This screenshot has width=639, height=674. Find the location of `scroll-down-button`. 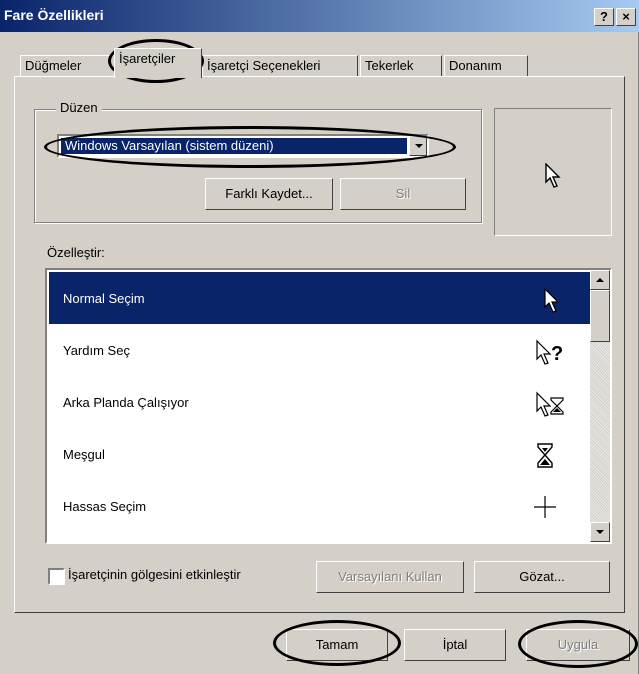

scroll-down-button is located at coordinates (600, 532).